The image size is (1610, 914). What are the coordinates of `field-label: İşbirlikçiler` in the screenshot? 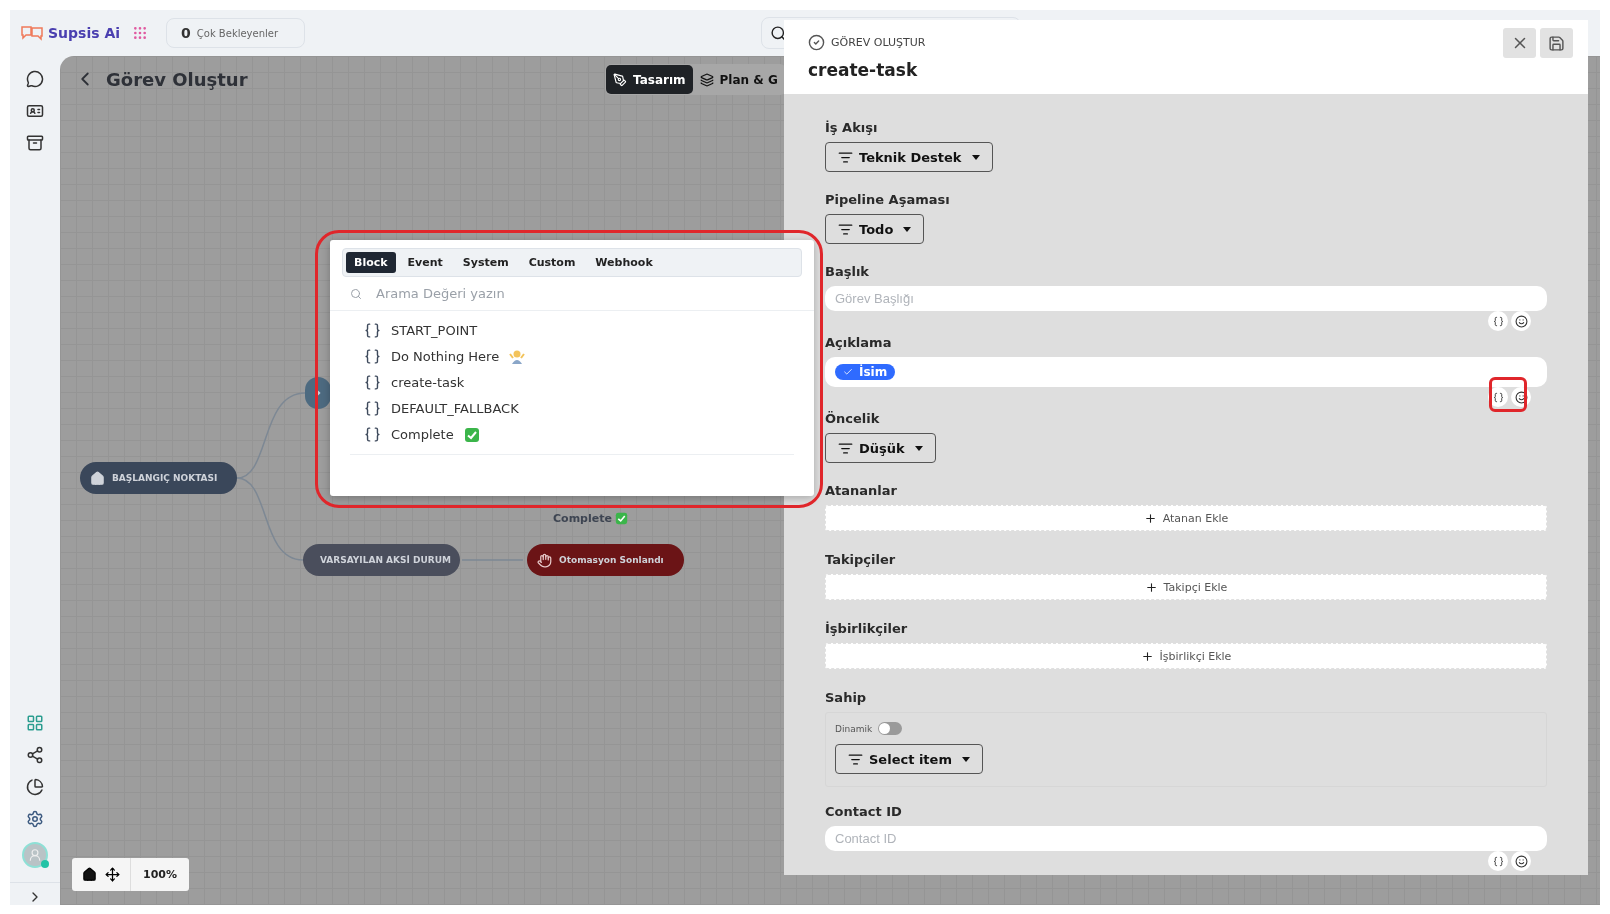 It's located at (866, 628).